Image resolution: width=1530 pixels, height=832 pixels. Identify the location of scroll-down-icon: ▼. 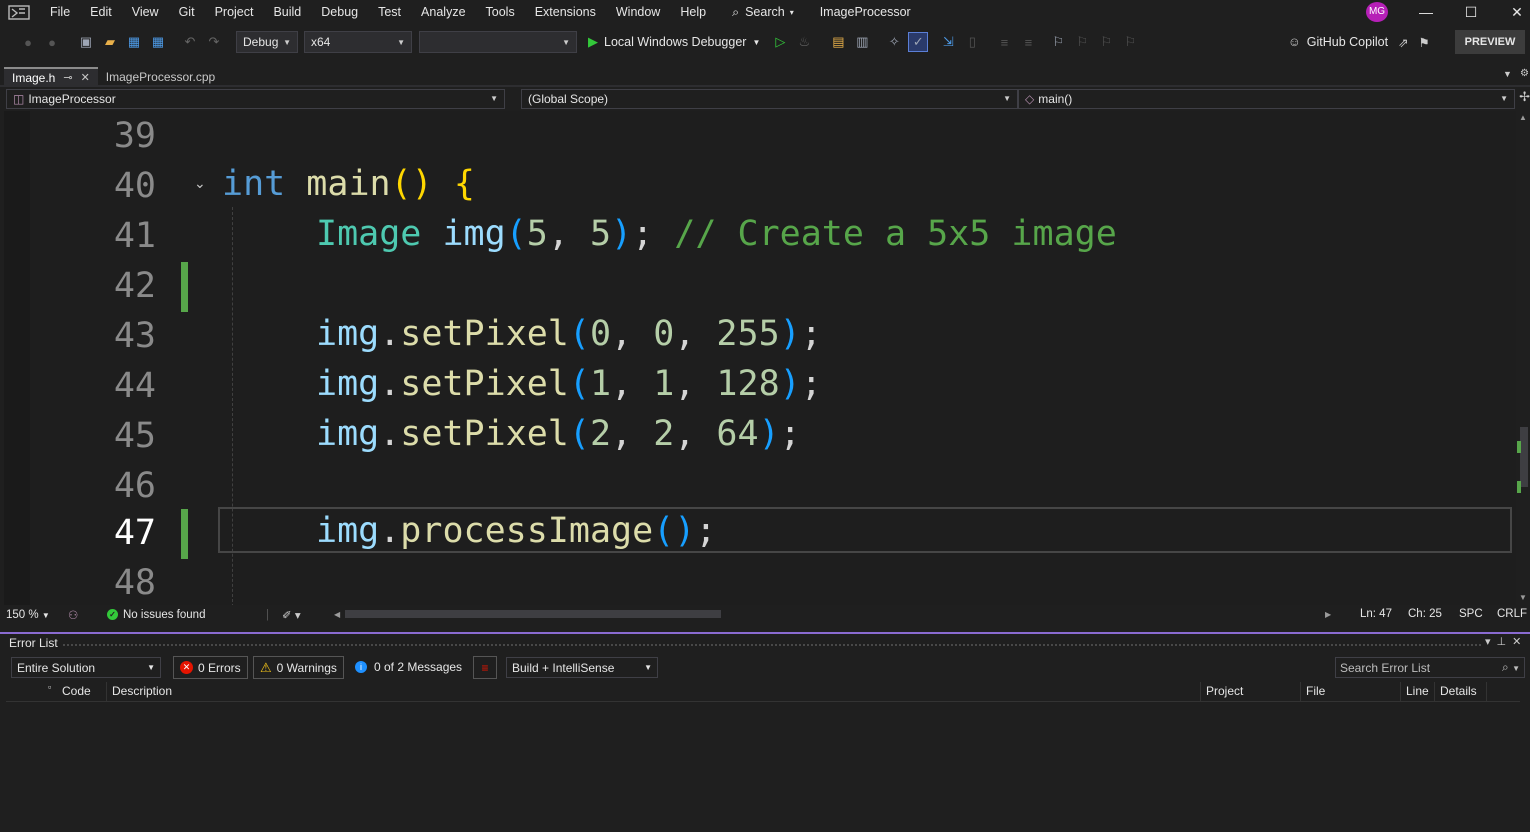
(1523, 597).